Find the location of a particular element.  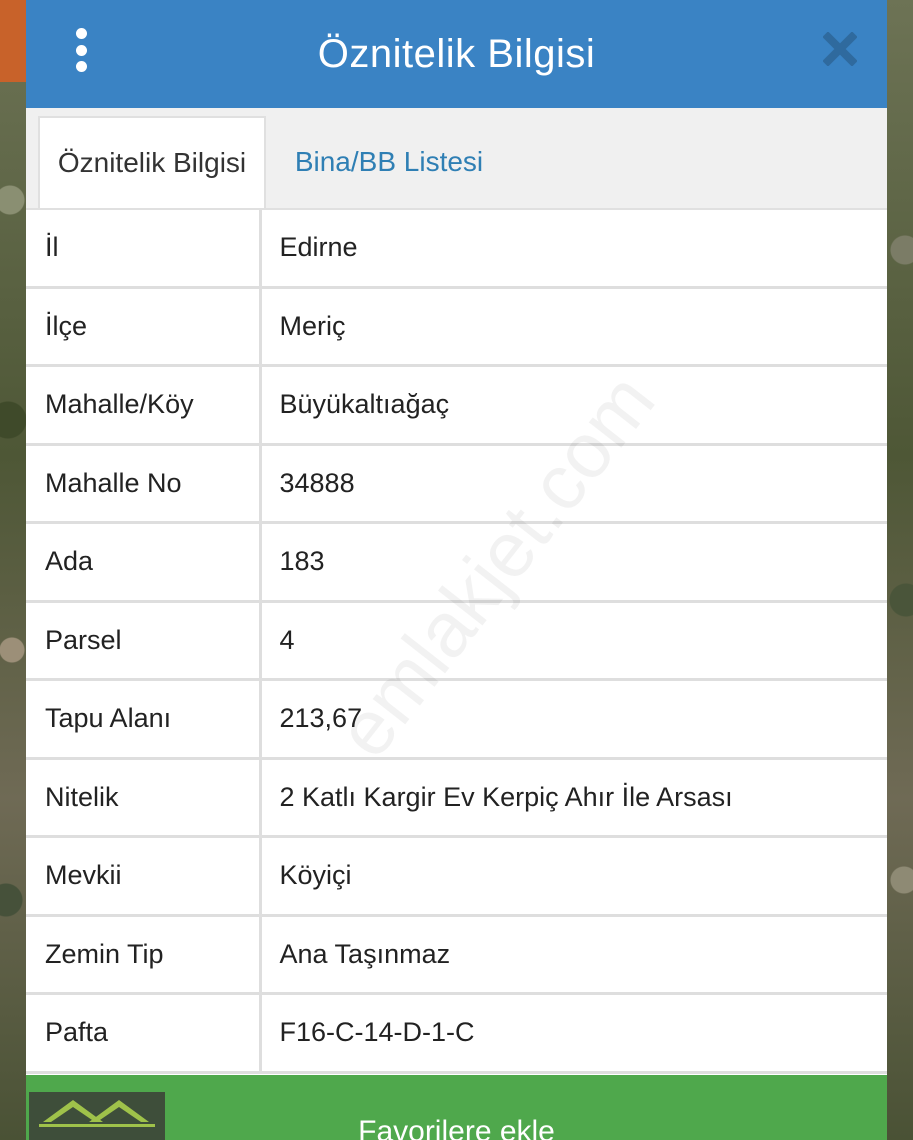

tab-oznitelik-bilgisi: Öznitelik Bilgisi is located at coordinates (152, 162).